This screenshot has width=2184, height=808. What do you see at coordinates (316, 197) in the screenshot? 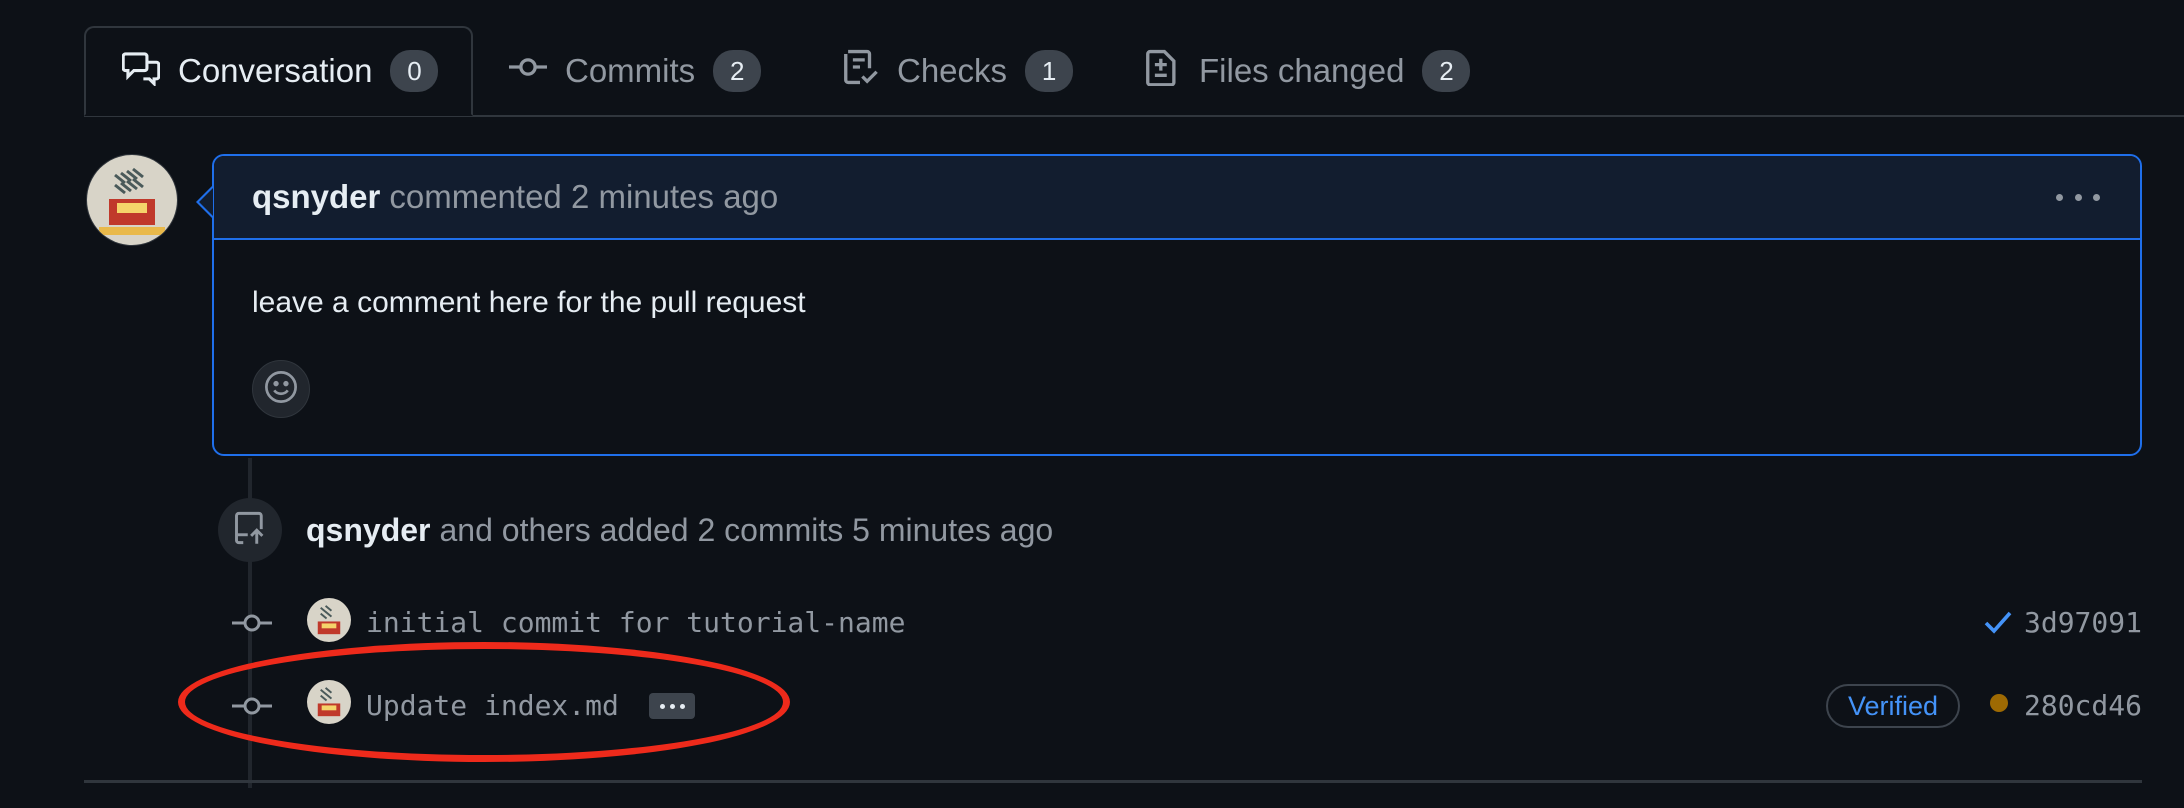
I see `comment-author: qsnyder` at bounding box center [316, 197].